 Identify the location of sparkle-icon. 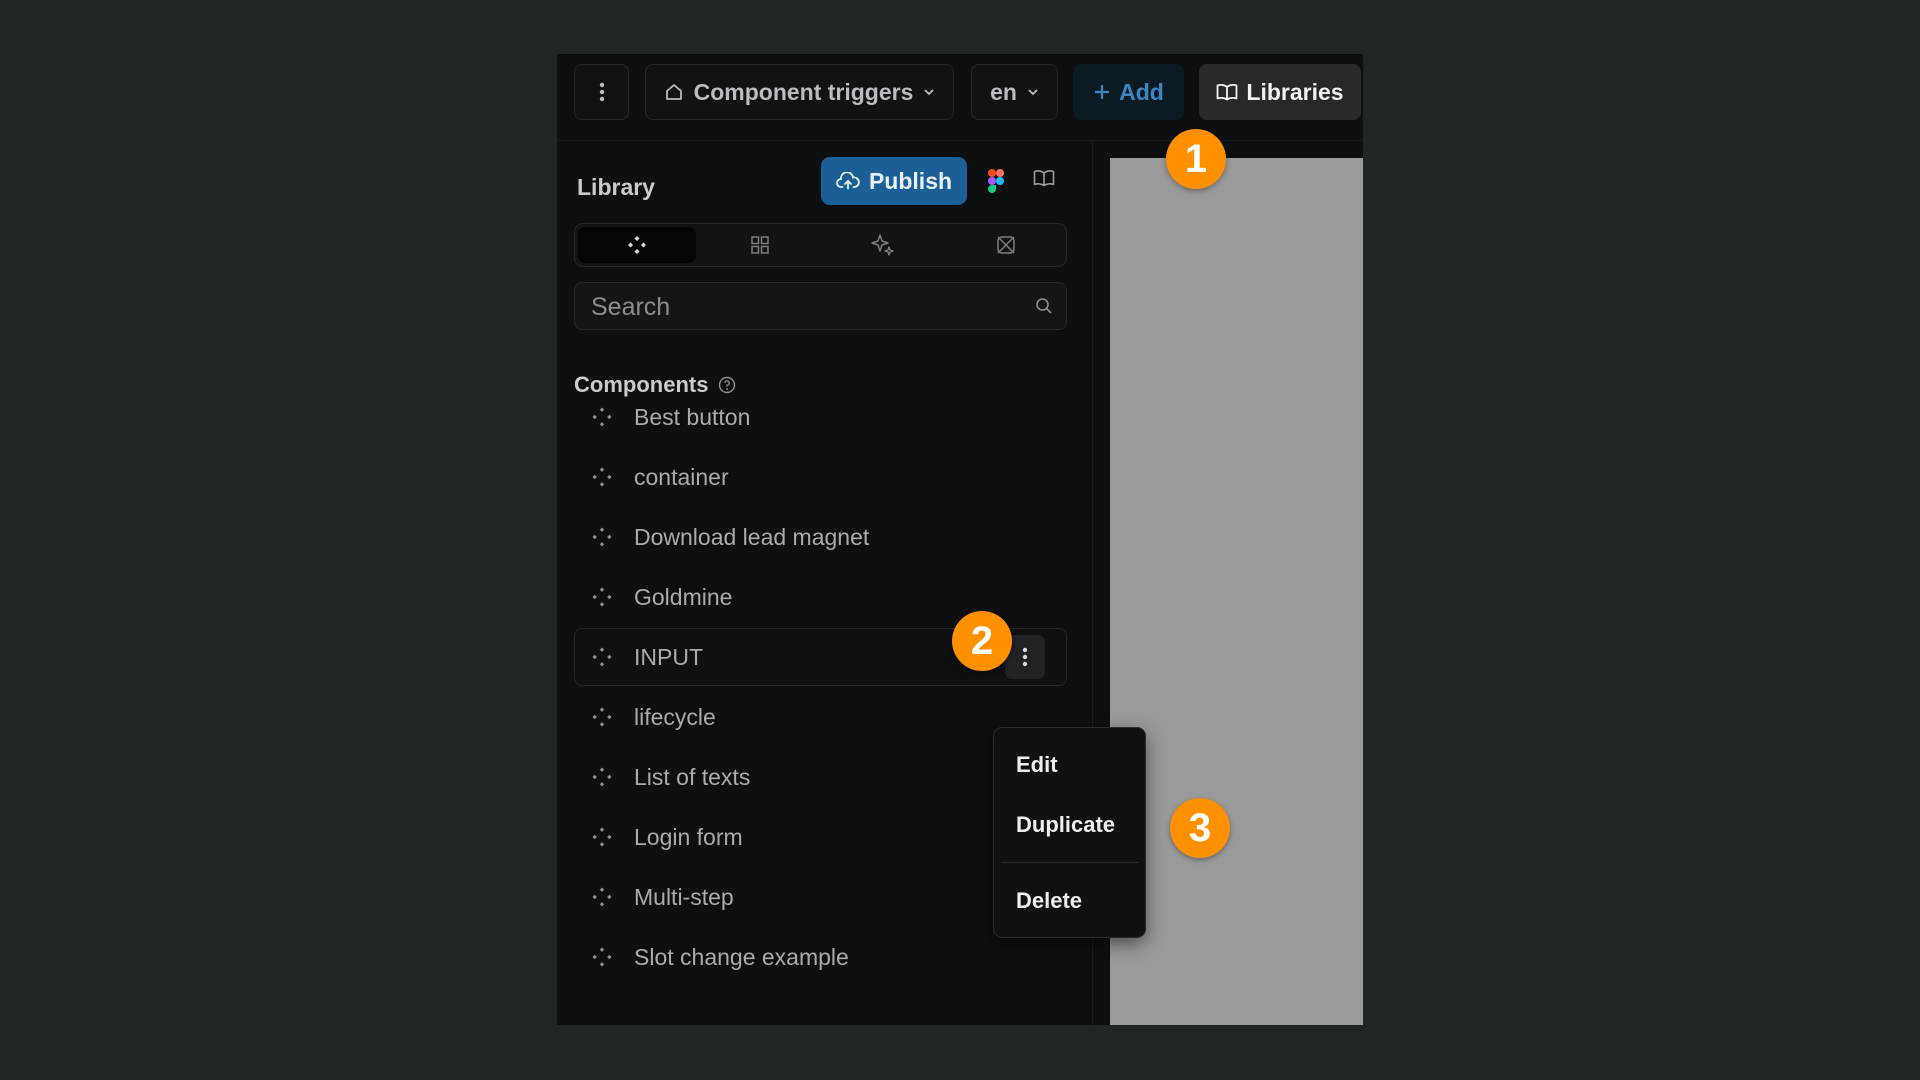
(882, 245).